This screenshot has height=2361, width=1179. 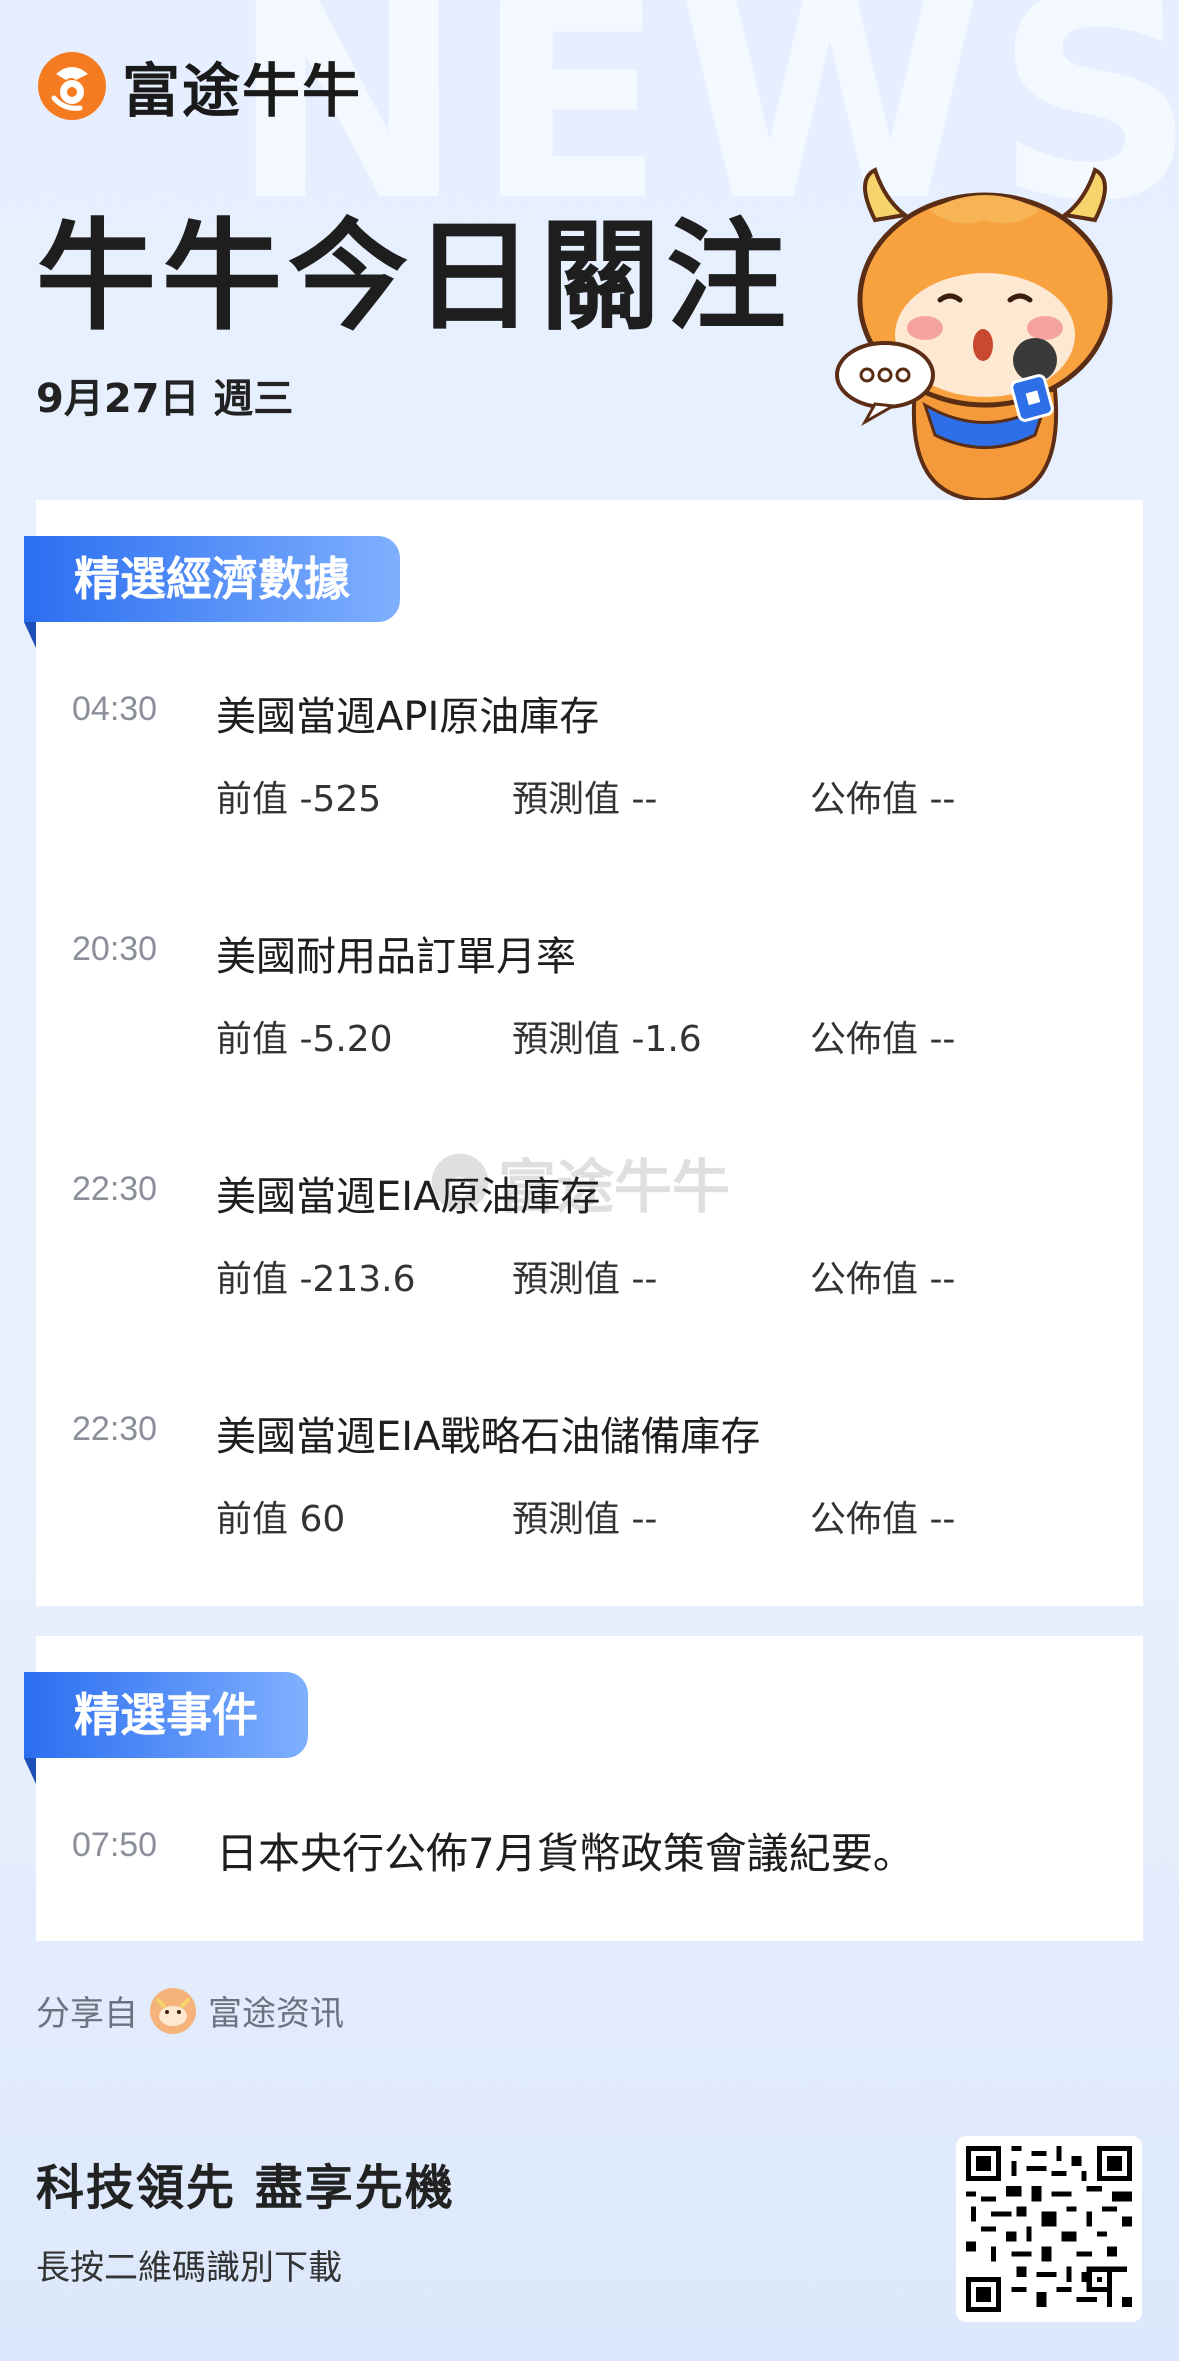 I want to click on brand: 富途牛牛, so click(x=199, y=86).